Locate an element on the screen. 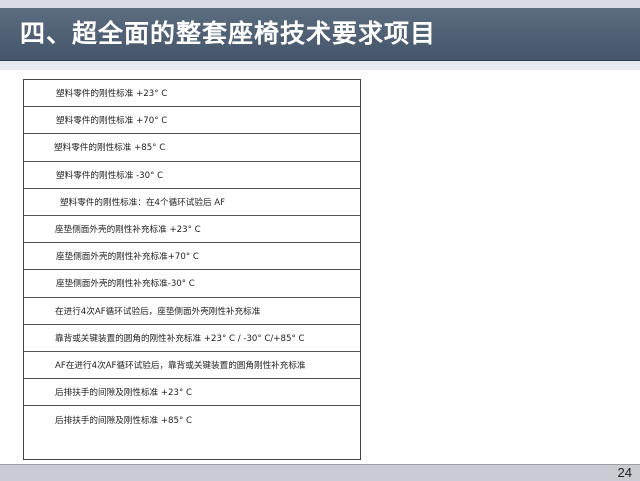  requirement-text: AF在进行4次AF循环试验后，靠背或关键装置的圆角刚性补充标准 is located at coordinates (180, 365).